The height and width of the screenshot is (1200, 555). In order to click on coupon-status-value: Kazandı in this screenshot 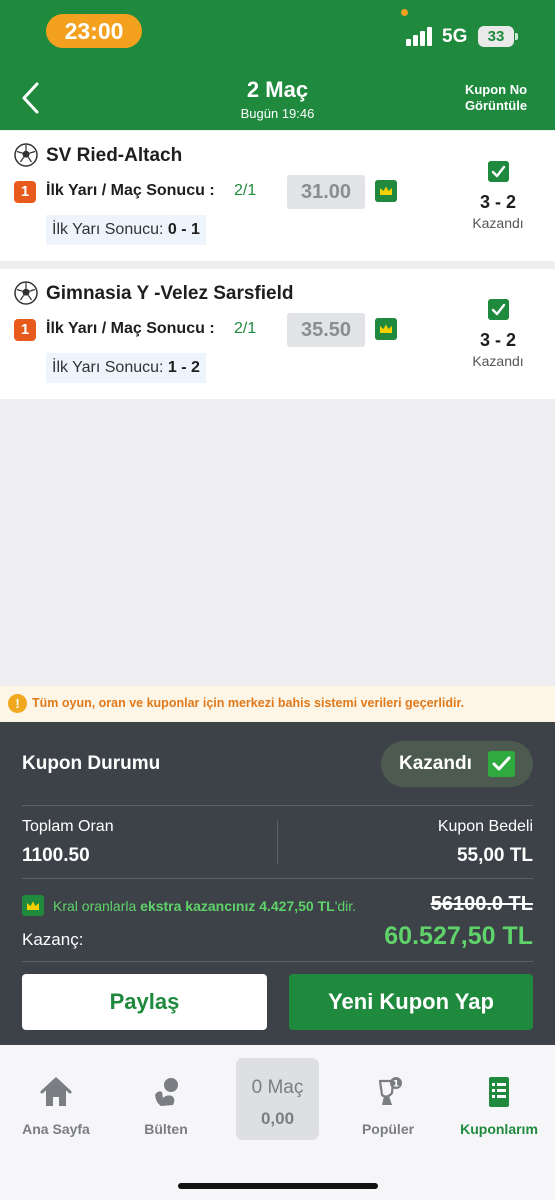, I will do `click(435, 763)`.